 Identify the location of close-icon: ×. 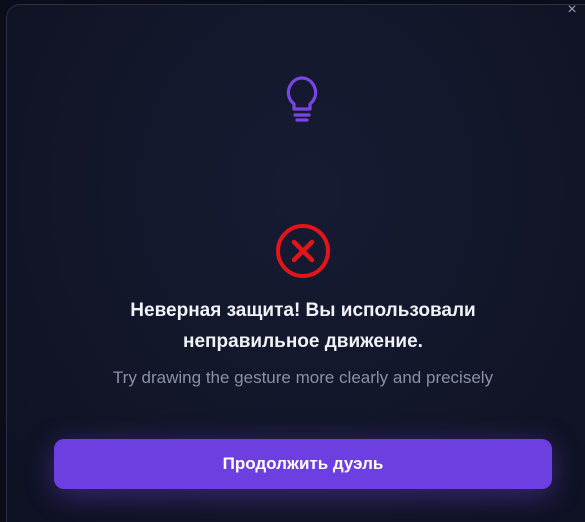
(572, 10).